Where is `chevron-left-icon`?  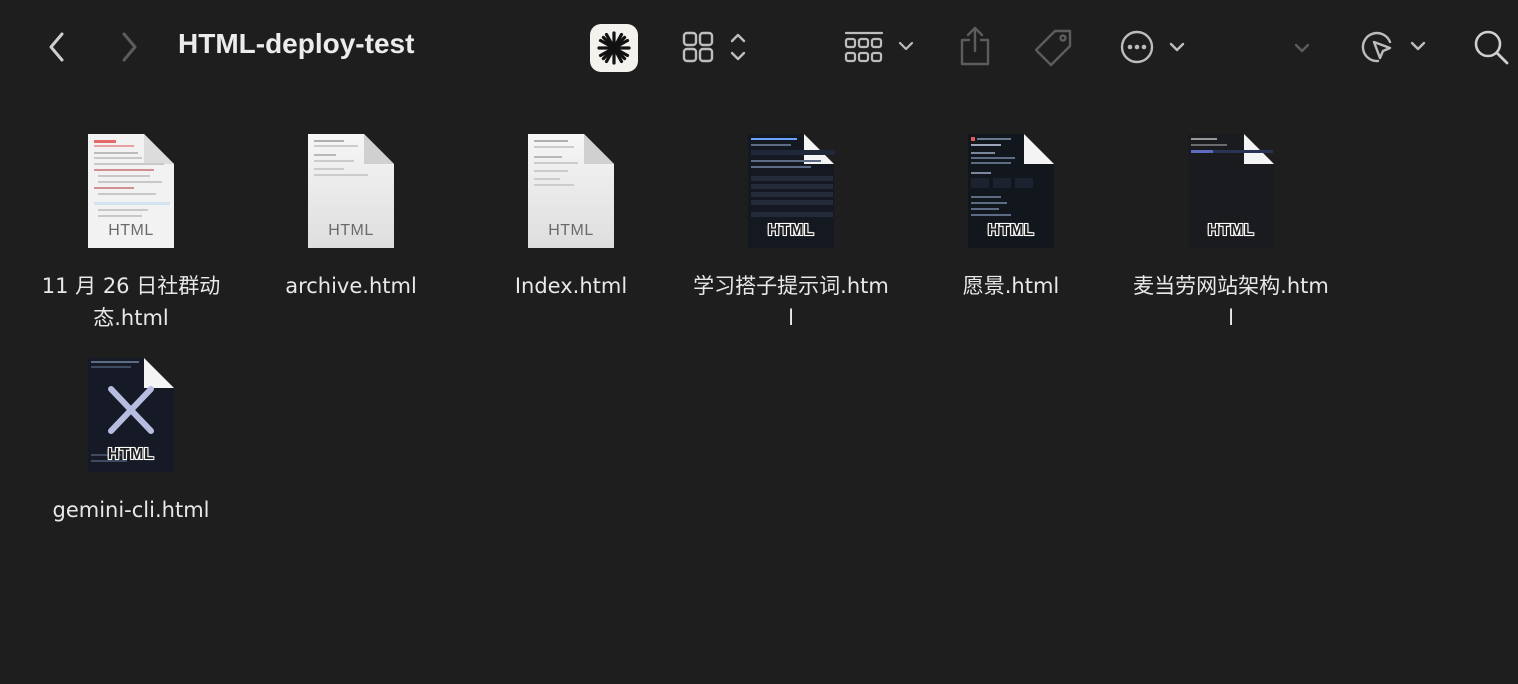 chevron-left-icon is located at coordinates (57, 47).